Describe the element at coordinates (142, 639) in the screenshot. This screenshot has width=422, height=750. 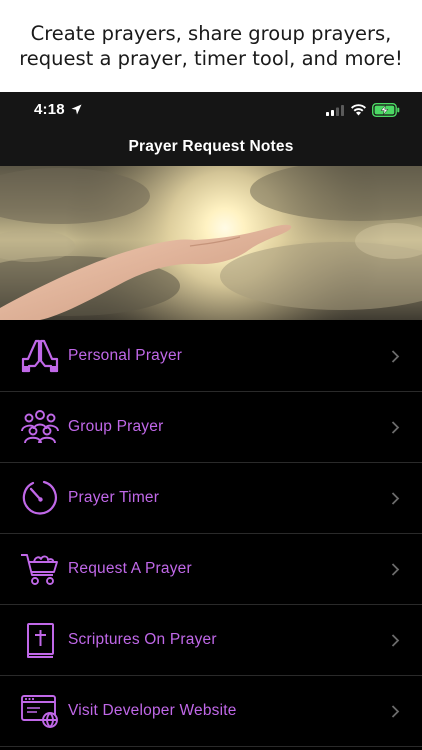
I see `menu-label-scriptures-on-prayer: Scriptures On Prayer` at that location.